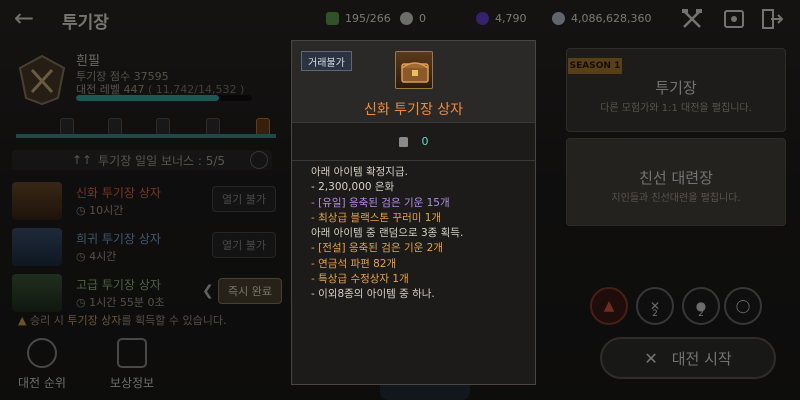 The height and width of the screenshot is (400, 800). I want to click on victory-notice: ▲ 승리 시 투기장 상자를 획득할 수 있습니다., so click(122, 320).